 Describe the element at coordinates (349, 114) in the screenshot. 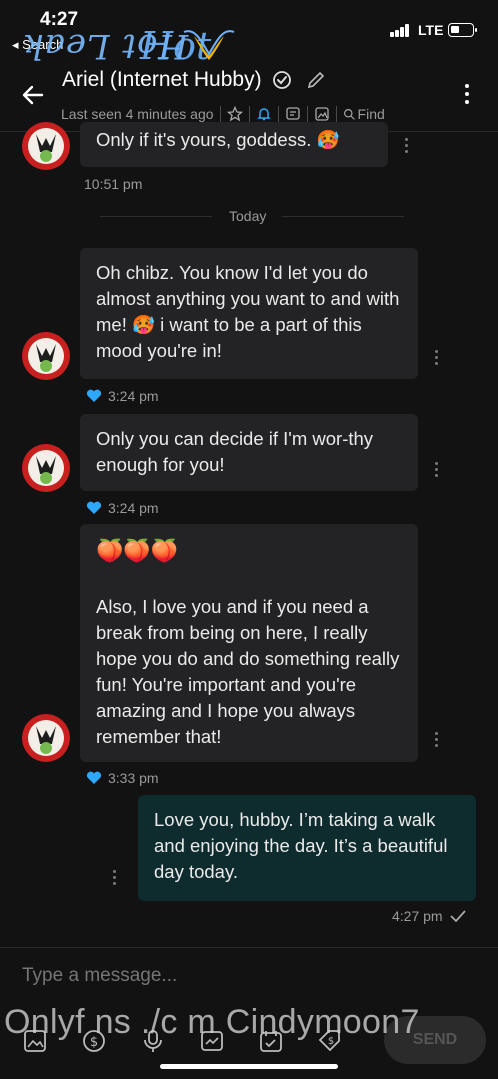

I see `search-icon` at that location.